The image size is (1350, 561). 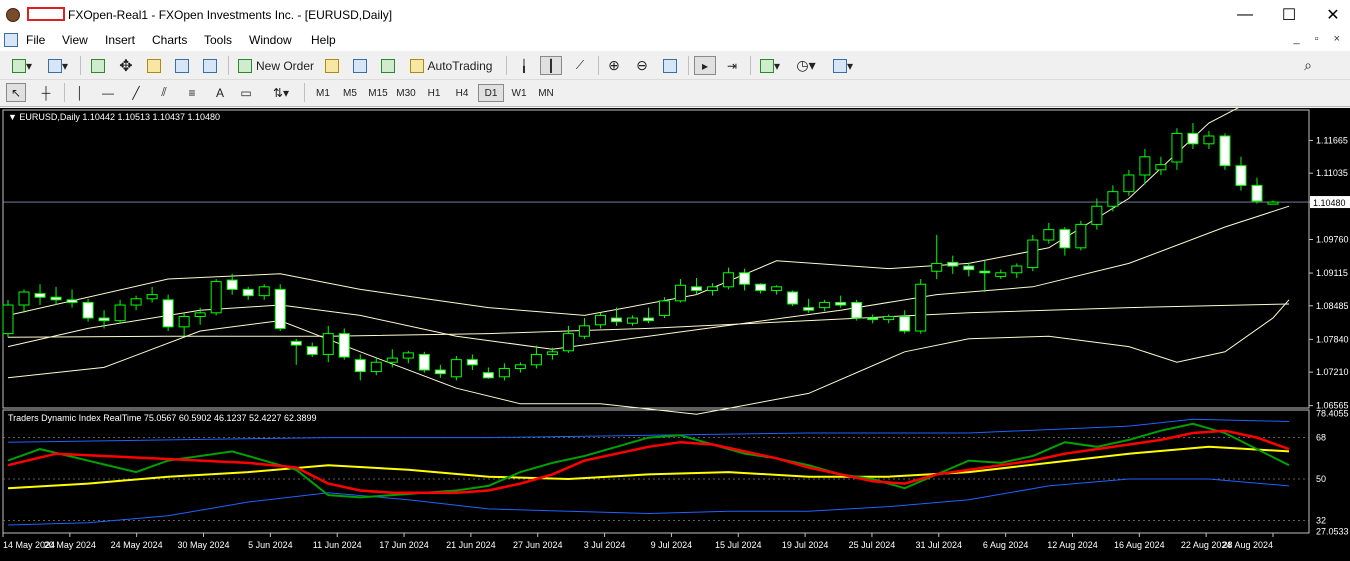 I want to click on trendline-tool: ╱, so click(x=136, y=92).